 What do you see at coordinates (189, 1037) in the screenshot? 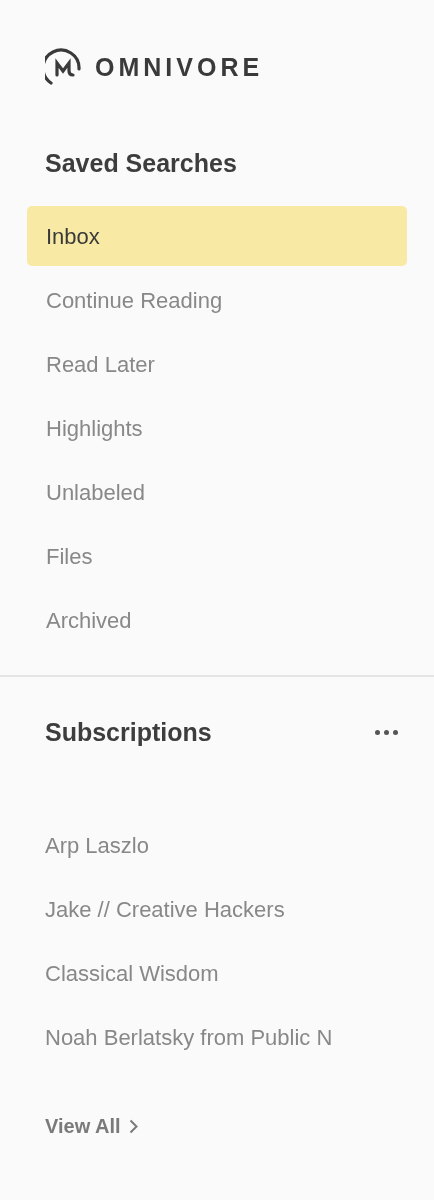
I see `subscription-item: Noah Berlatsky from Public N` at bounding box center [189, 1037].